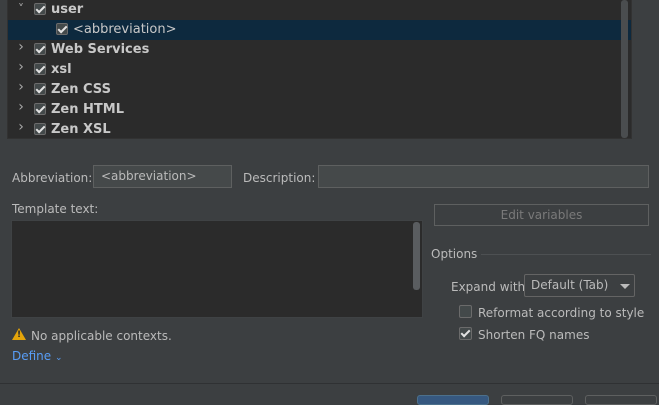 The height and width of the screenshot is (405, 659). I want to click on tree-item-label: Zen XSL, so click(81, 129).